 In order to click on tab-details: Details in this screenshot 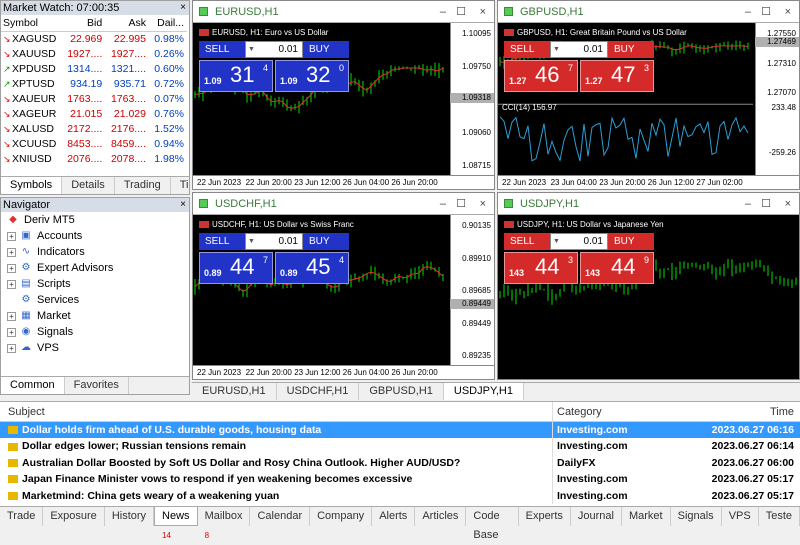, I will do `click(88, 185)`.